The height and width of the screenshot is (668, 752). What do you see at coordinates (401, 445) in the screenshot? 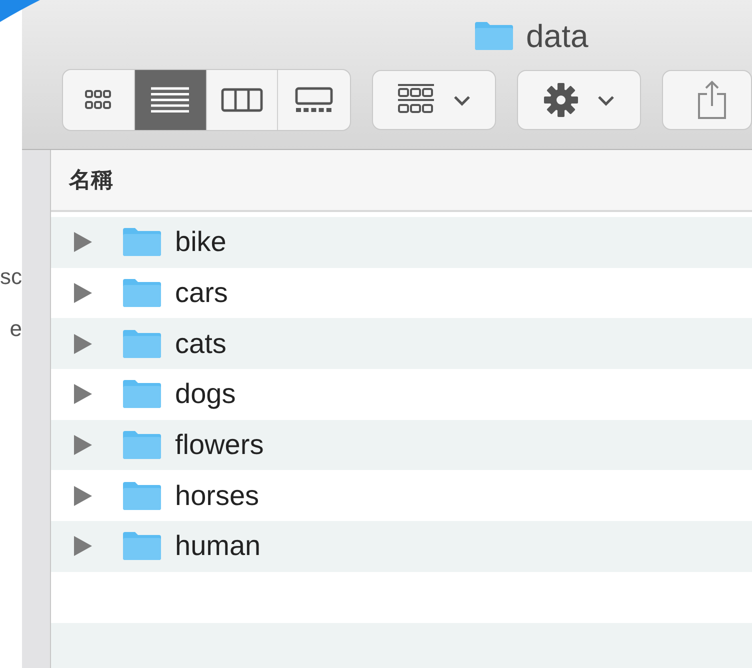
I see `folder-row: flowers` at bounding box center [401, 445].